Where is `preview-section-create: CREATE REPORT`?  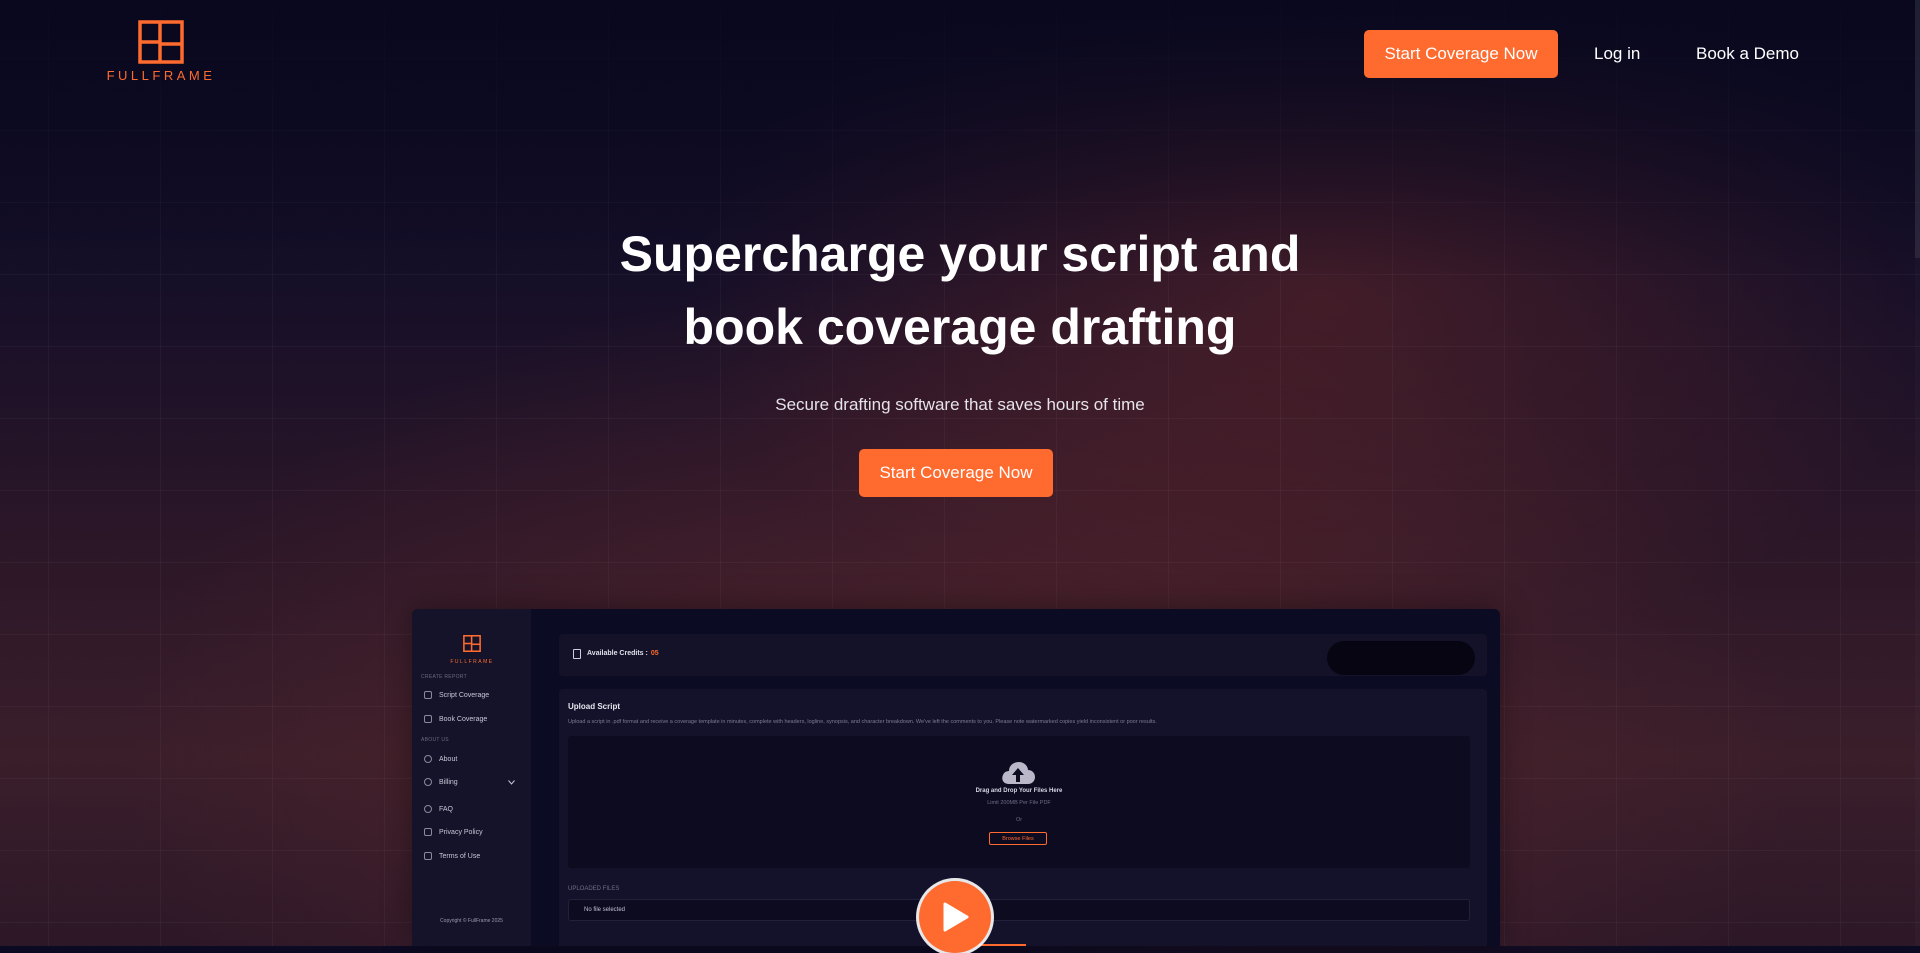 preview-section-create: CREATE REPORT is located at coordinates (444, 677).